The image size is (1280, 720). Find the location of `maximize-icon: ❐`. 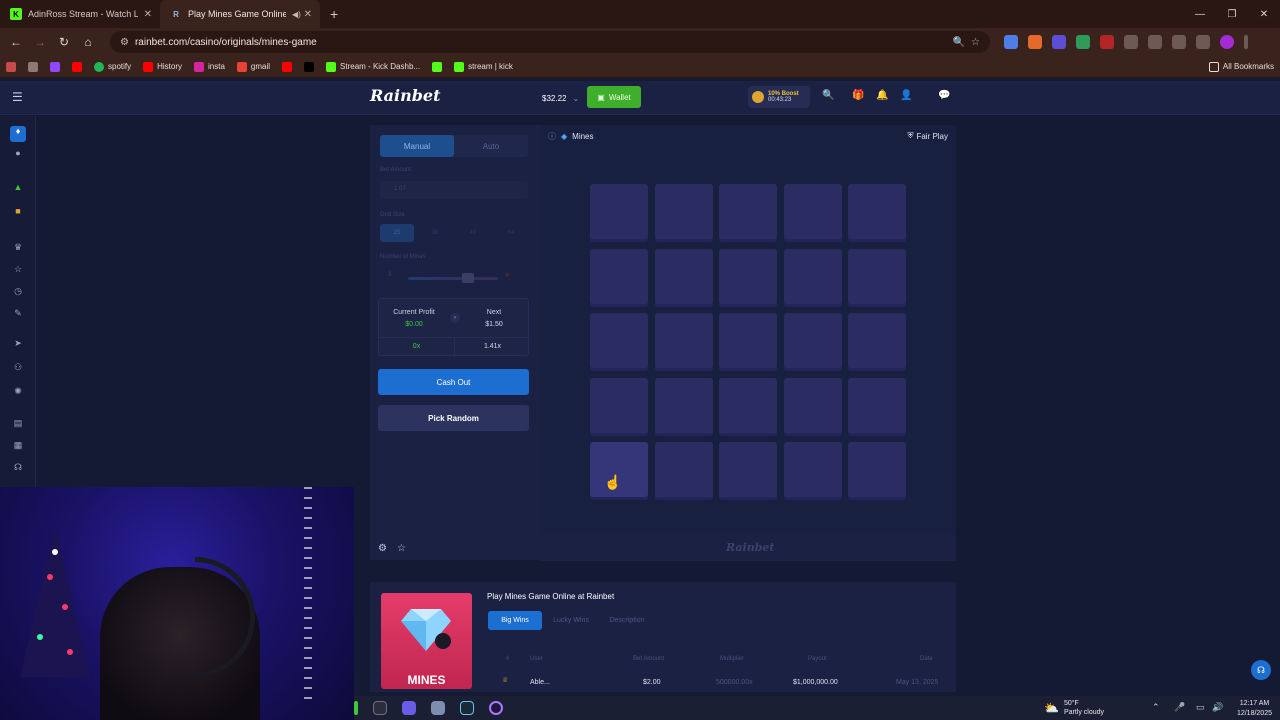

maximize-icon: ❐ is located at coordinates (1232, 14).